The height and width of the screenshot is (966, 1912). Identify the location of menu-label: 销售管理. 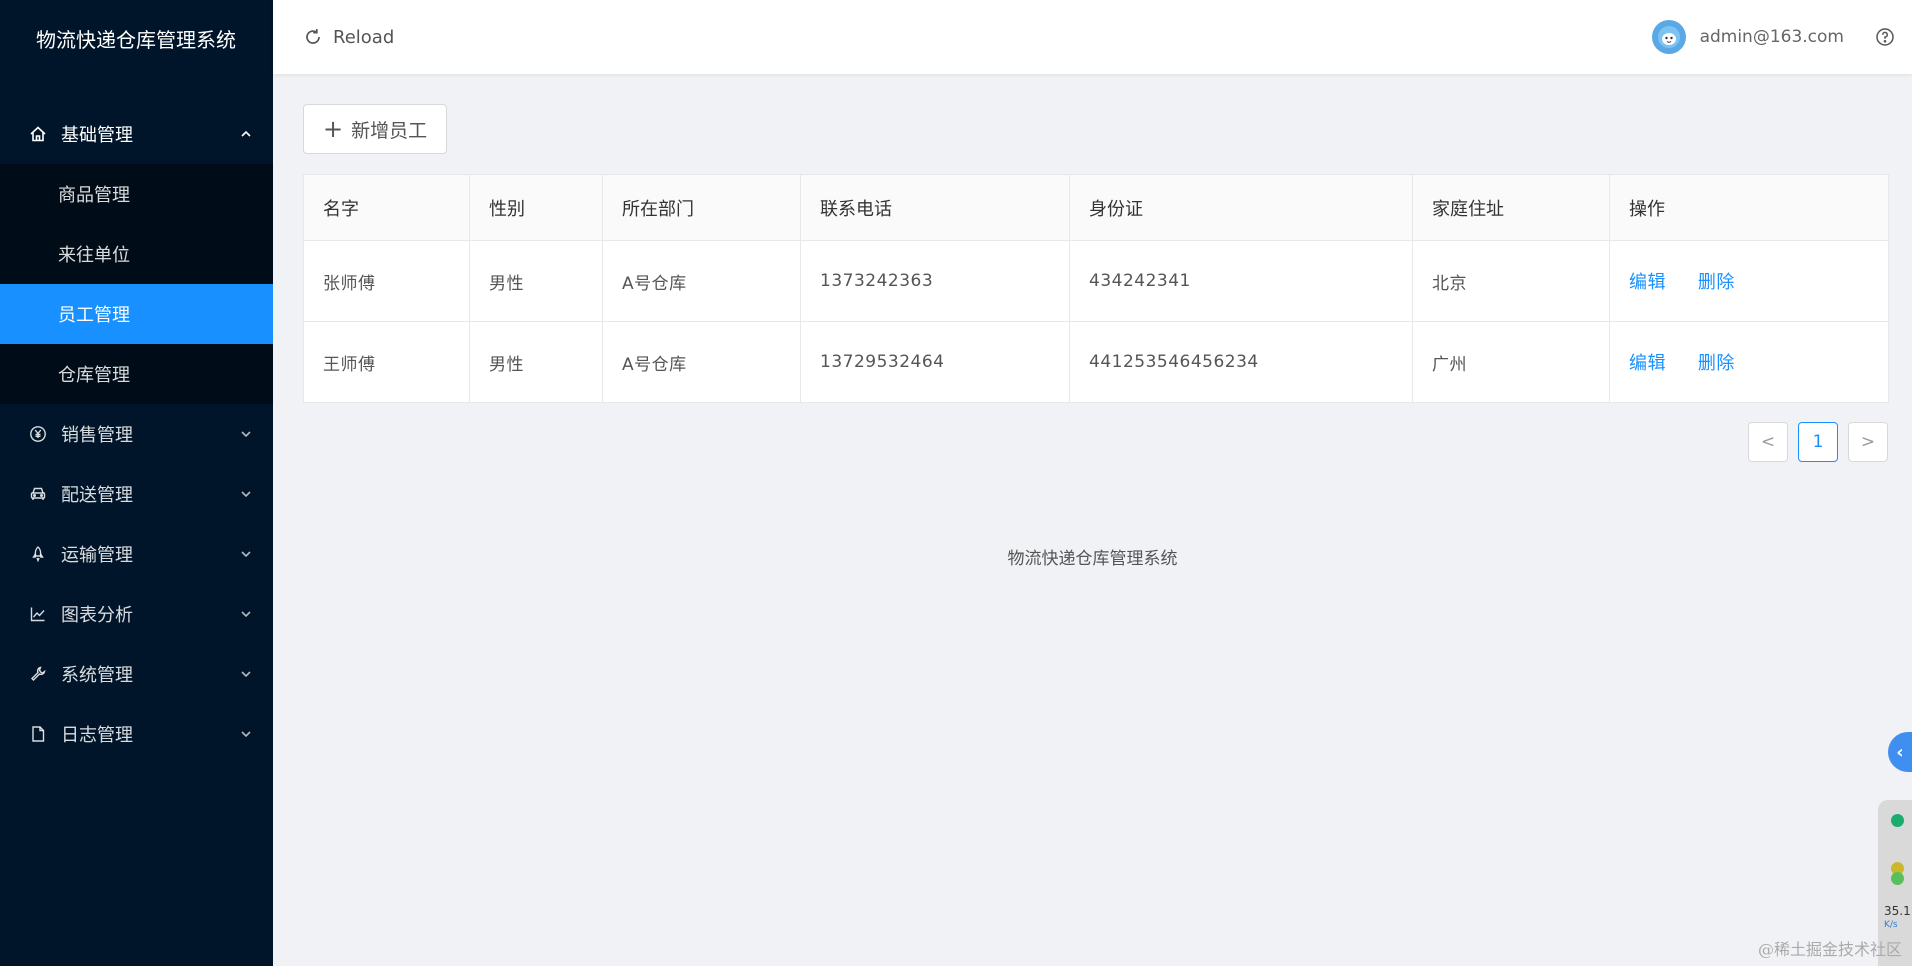
(97, 435).